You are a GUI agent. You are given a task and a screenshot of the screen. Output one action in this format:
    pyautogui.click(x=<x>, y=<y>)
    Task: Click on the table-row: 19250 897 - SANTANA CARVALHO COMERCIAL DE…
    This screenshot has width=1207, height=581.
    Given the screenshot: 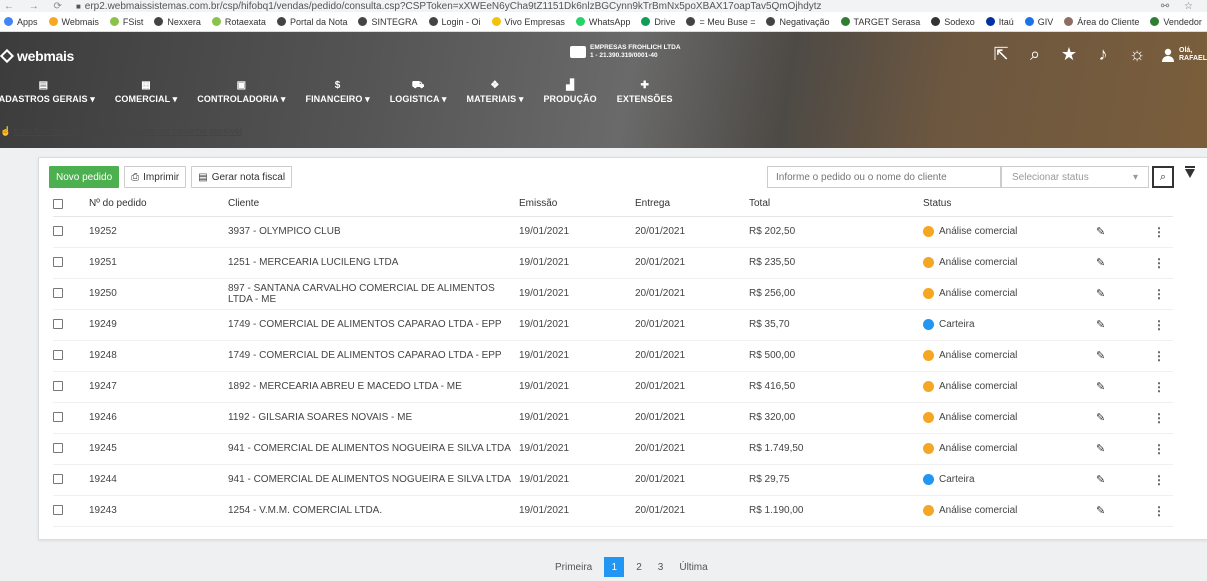 What is the action you would take?
    pyautogui.click(x=613, y=294)
    